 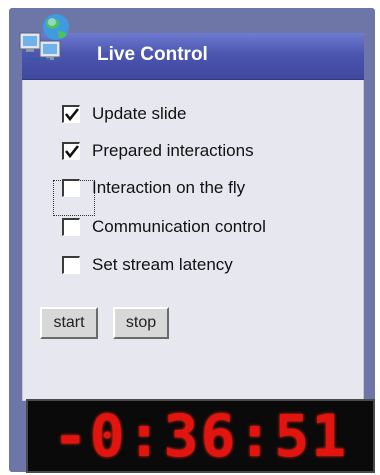 What do you see at coordinates (71, 188) in the screenshot?
I see `interaction-on-the-fly-checkbox` at bounding box center [71, 188].